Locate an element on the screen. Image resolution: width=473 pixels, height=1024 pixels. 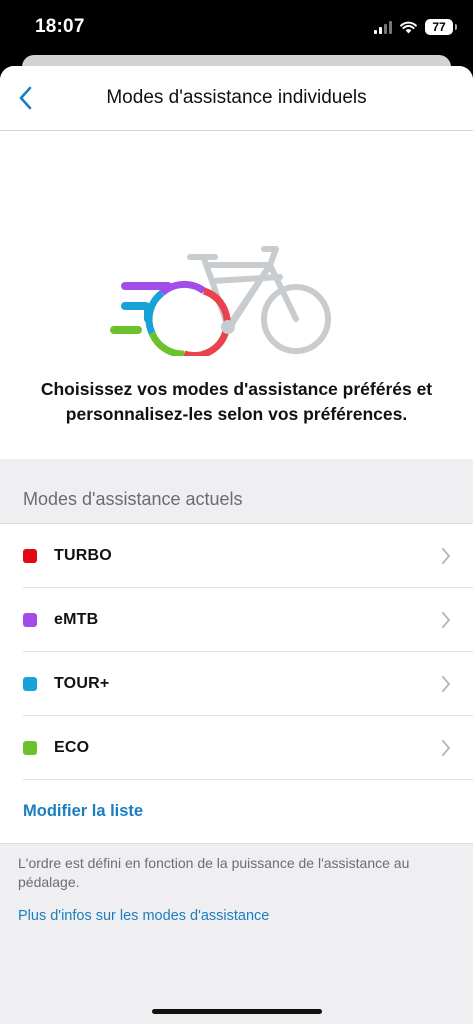
edit-list-link: Modifier la liste is located at coordinates (236, 812).